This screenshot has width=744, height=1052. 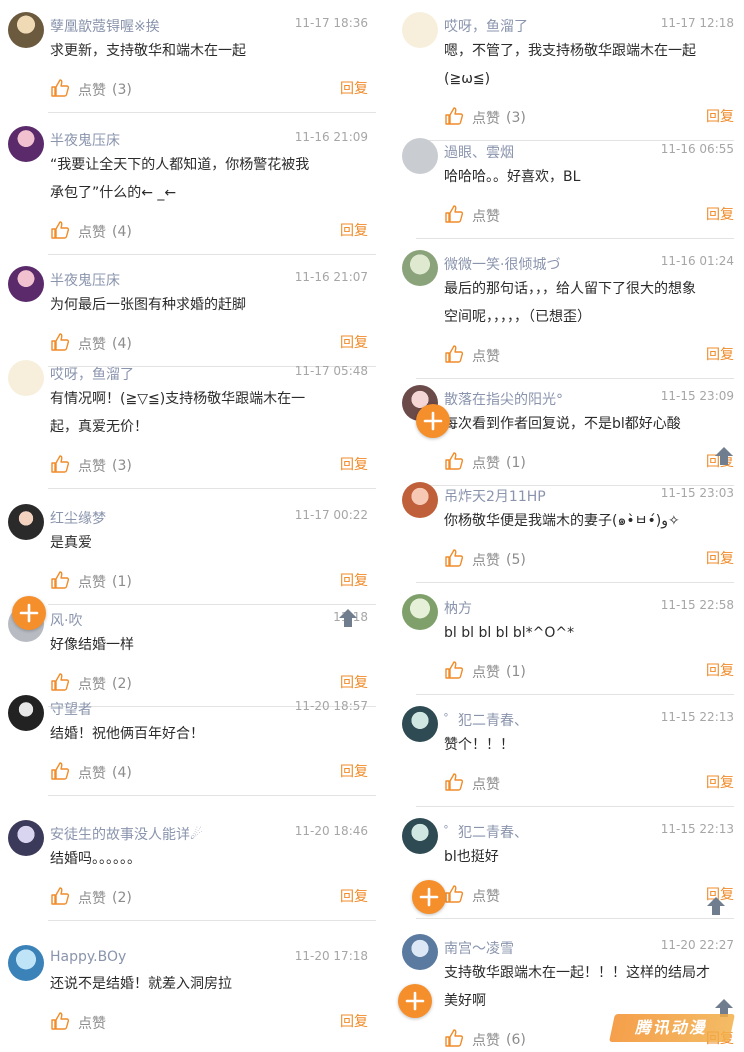 I want to click on username: 安徒生的故事没人能详☄, so click(x=126, y=834).